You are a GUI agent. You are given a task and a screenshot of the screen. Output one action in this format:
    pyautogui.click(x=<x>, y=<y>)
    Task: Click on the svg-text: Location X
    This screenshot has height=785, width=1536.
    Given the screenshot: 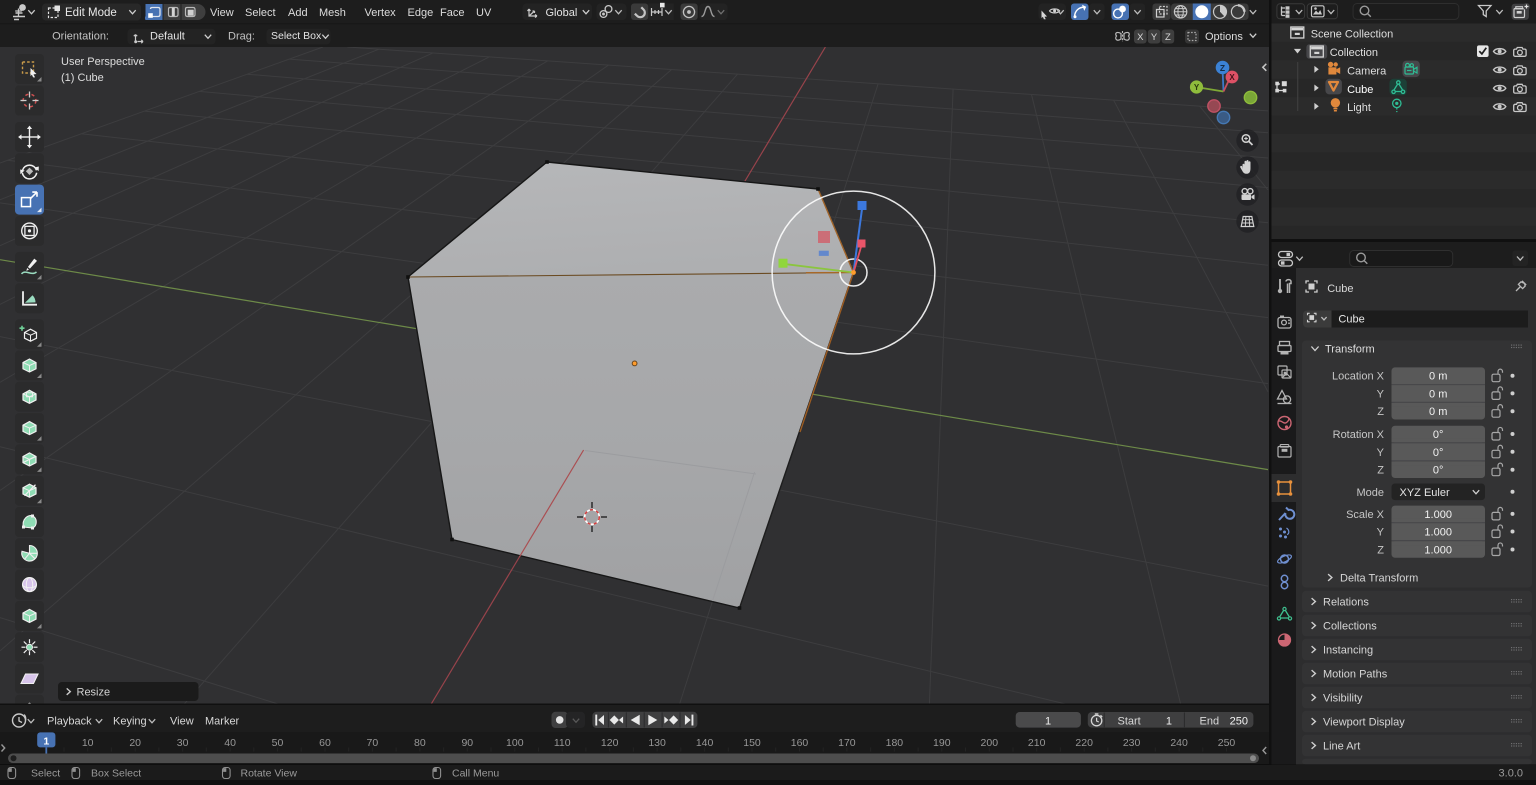 What is the action you would take?
    pyautogui.click(x=1358, y=377)
    